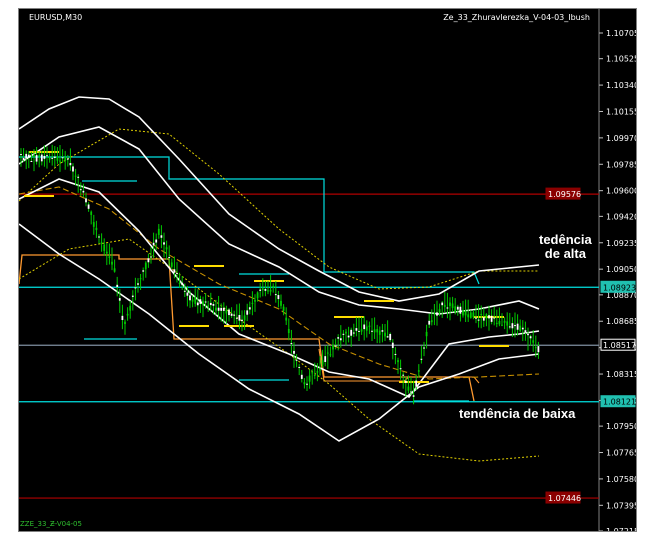 This screenshot has height=541, width=667. I want to click on uptrend-label-line1: tedência, so click(565, 239).